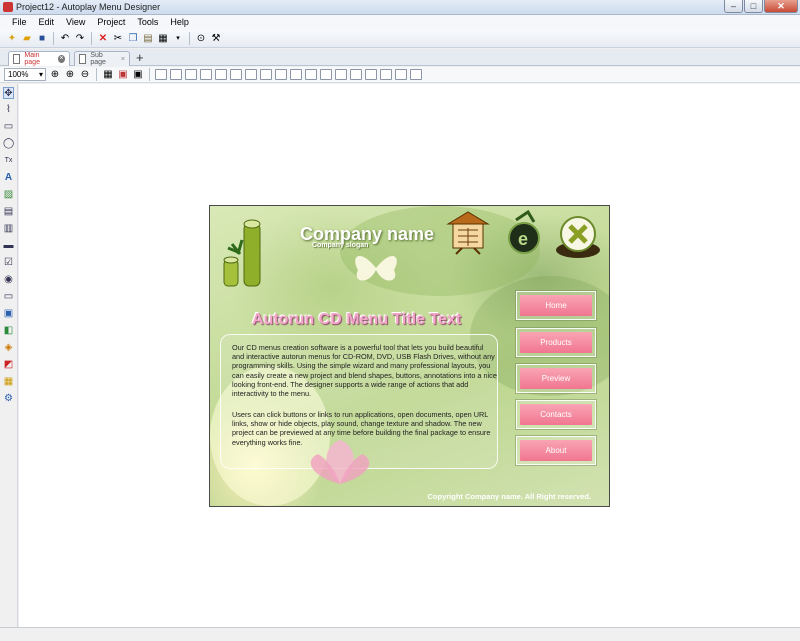 The height and width of the screenshot is (641, 800). Describe the element at coordinates (8, 263) in the screenshot. I see `checkbox-icon: ☑` at that location.